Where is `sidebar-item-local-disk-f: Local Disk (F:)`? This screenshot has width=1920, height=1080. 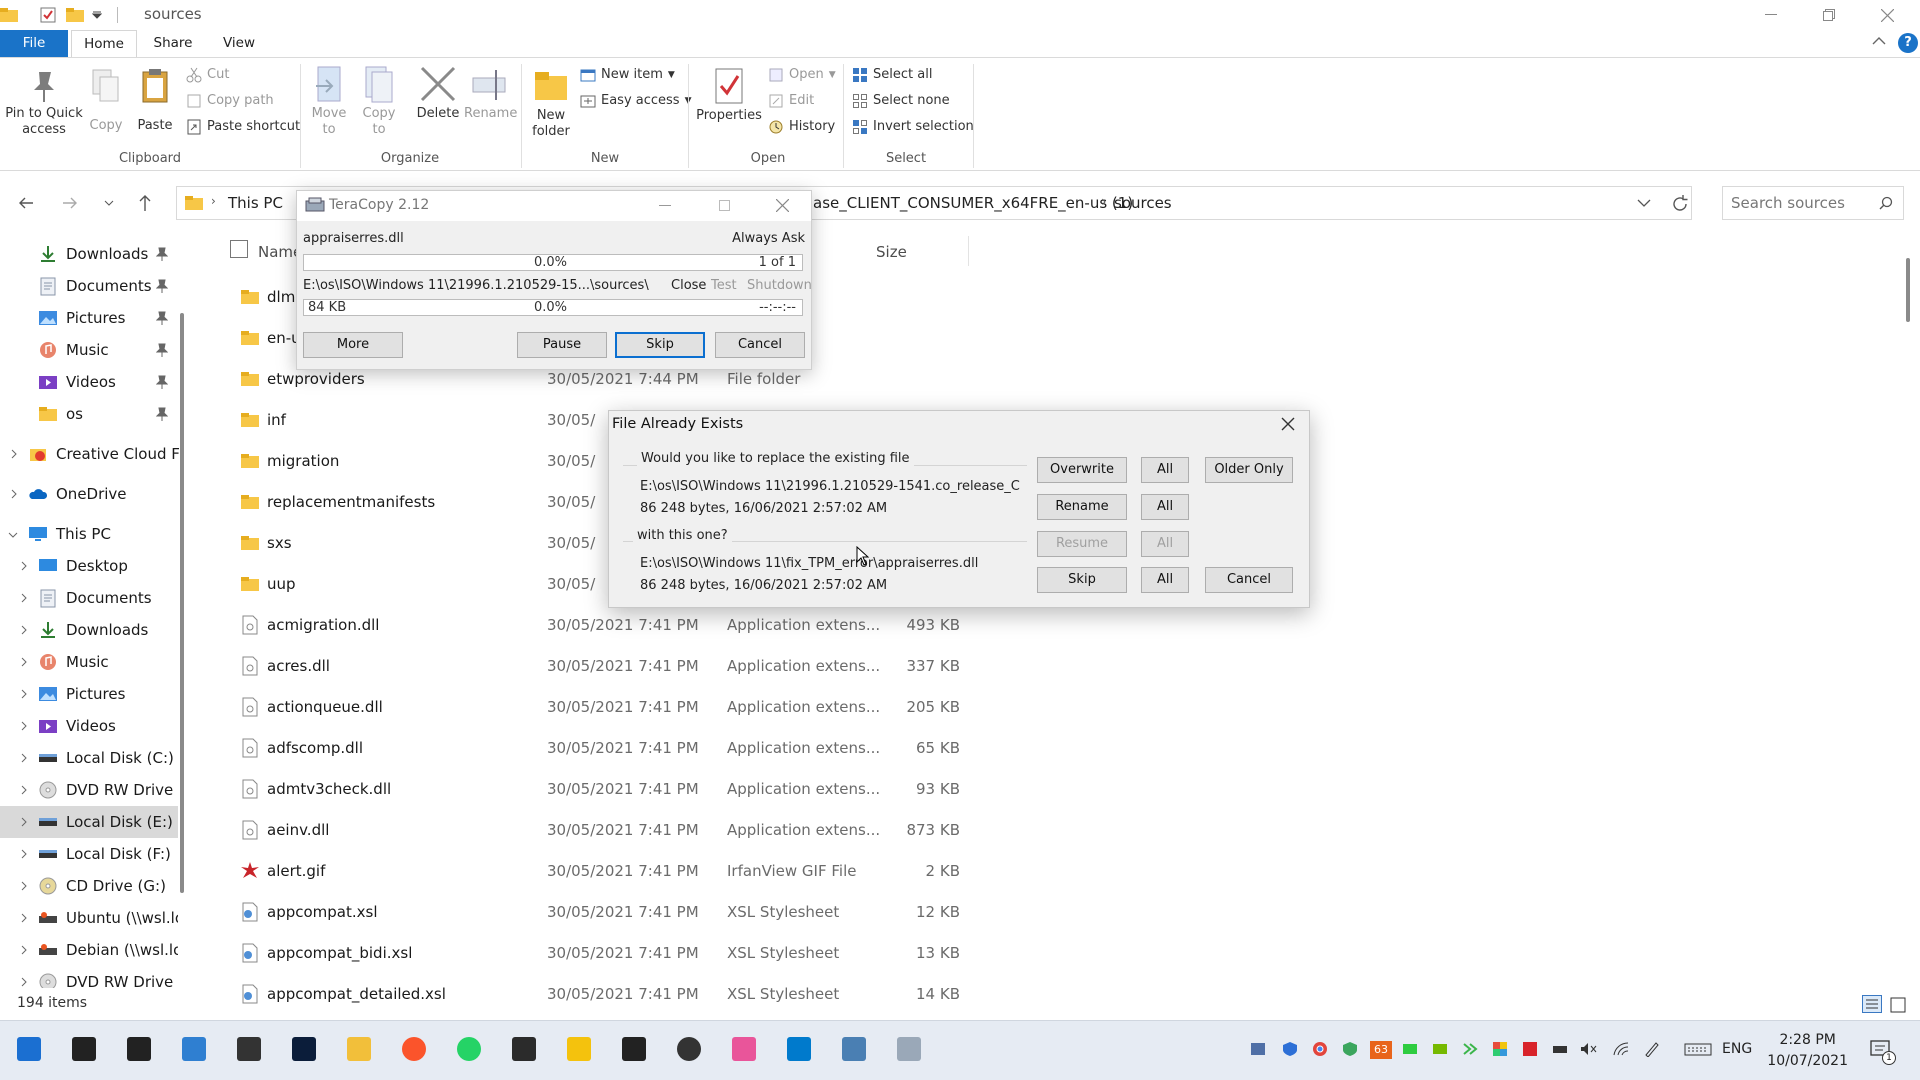
sidebar-item-local-disk-f: Local Disk (F:) is located at coordinates (89, 854).